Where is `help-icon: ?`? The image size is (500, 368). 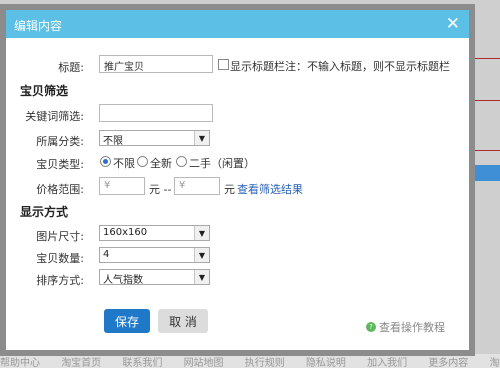
help-icon: ? is located at coordinates (371, 327).